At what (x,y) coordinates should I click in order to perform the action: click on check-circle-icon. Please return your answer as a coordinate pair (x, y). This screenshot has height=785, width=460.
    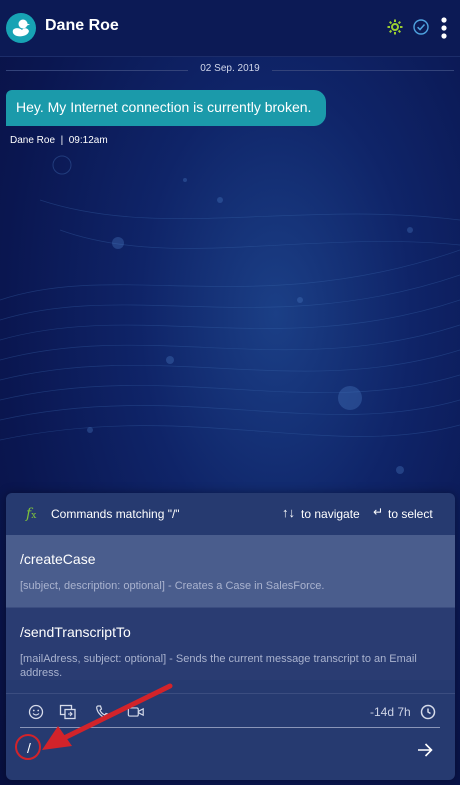
    Looking at the image, I should click on (421, 27).